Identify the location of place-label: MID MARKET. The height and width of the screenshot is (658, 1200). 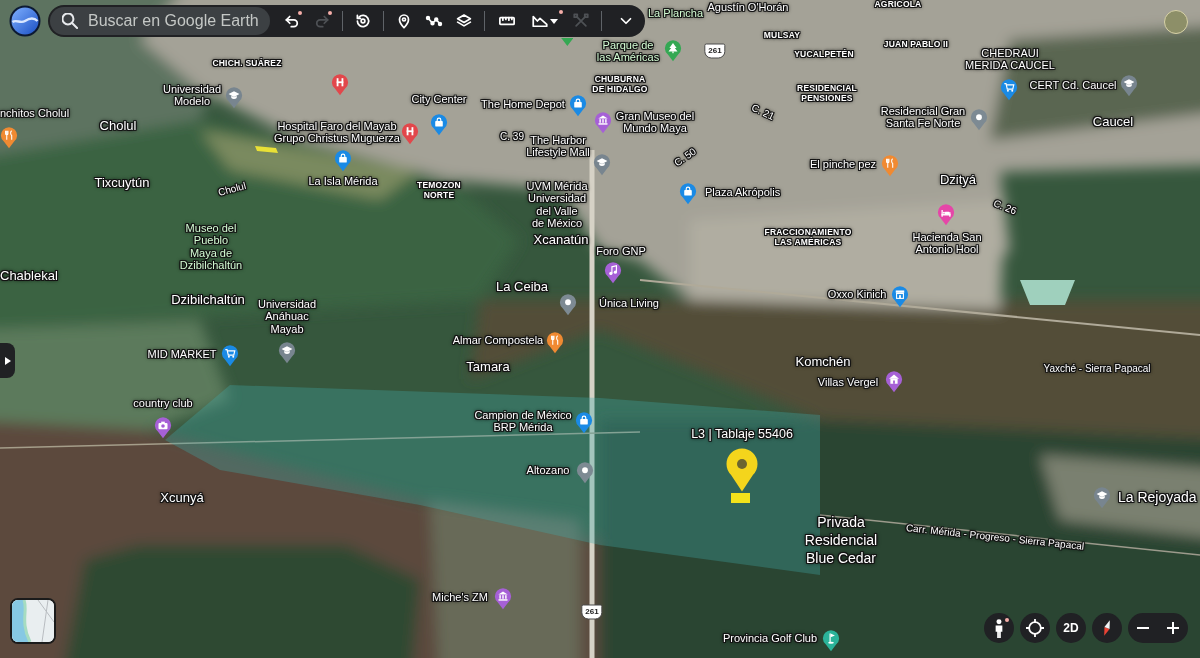
(182, 354).